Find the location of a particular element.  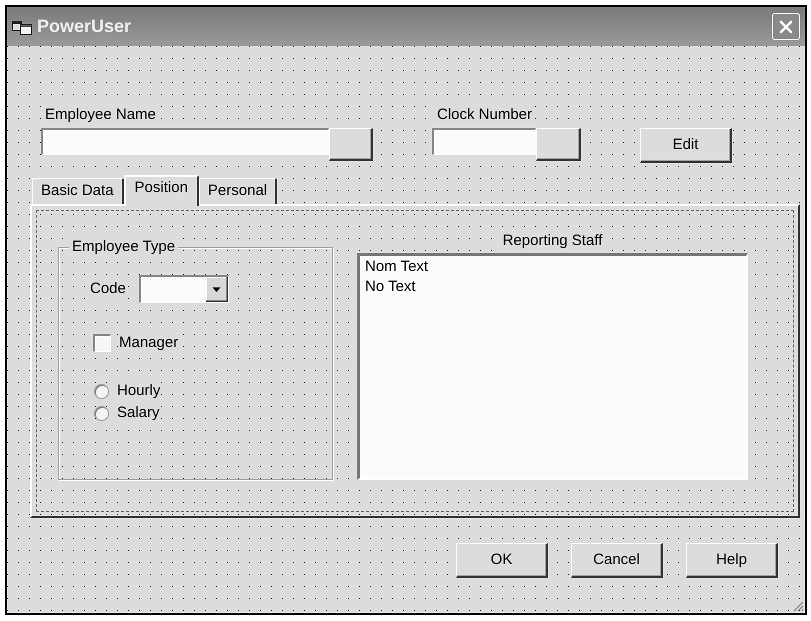

dialog-button: Cancel is located at coordinates (617, 560).